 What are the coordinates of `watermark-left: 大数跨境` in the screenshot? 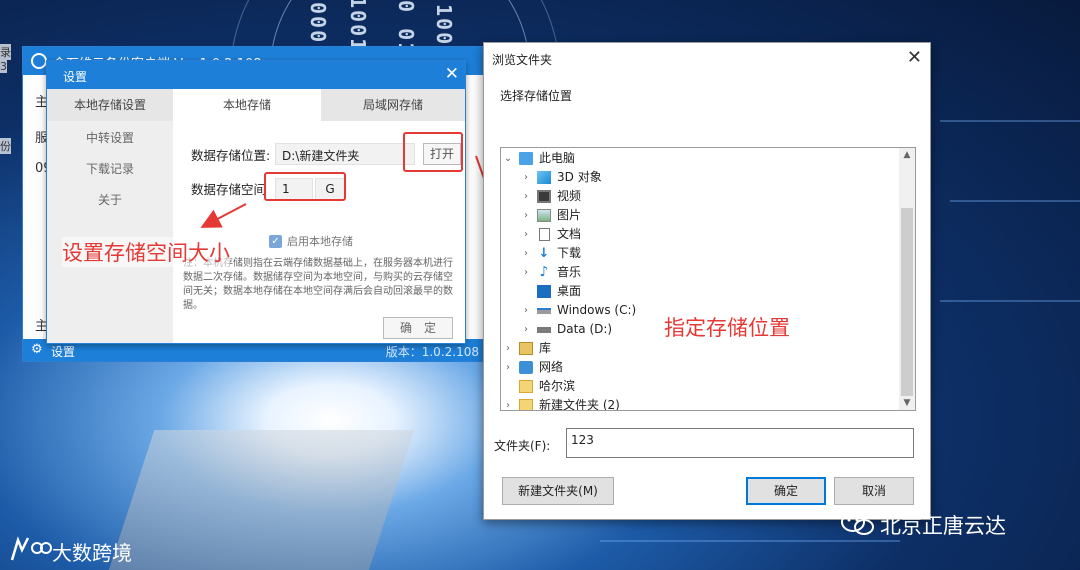 It's located at (92, 553).